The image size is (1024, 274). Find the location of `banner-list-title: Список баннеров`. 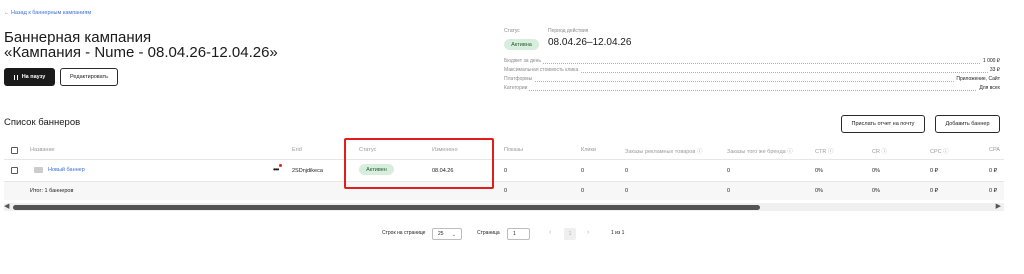

banner-list-title: Список баннеров is located at coordinates (42, 122).